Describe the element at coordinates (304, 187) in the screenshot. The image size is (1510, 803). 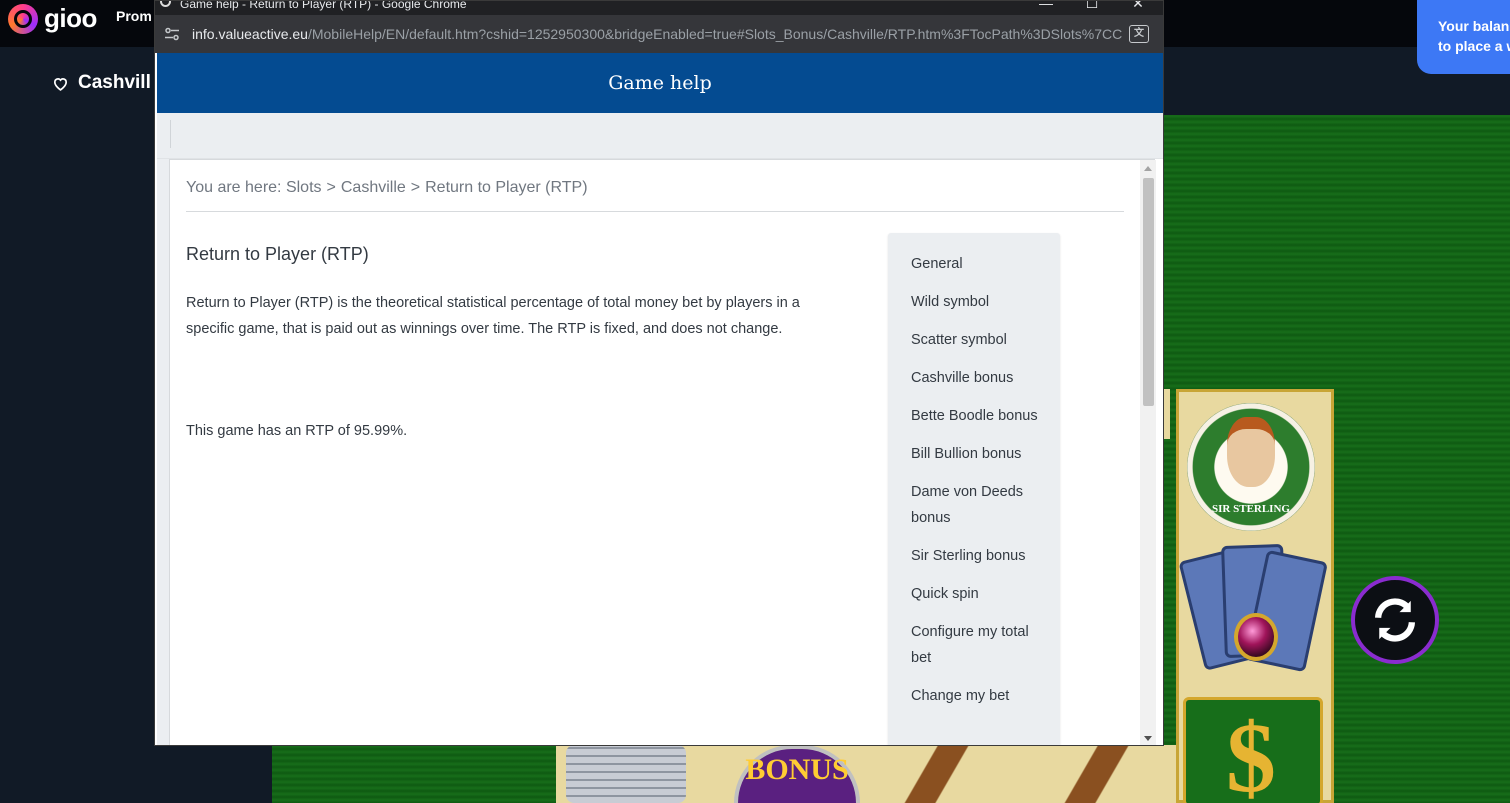
I see `breadcrumb-slots: Slots` at that location.